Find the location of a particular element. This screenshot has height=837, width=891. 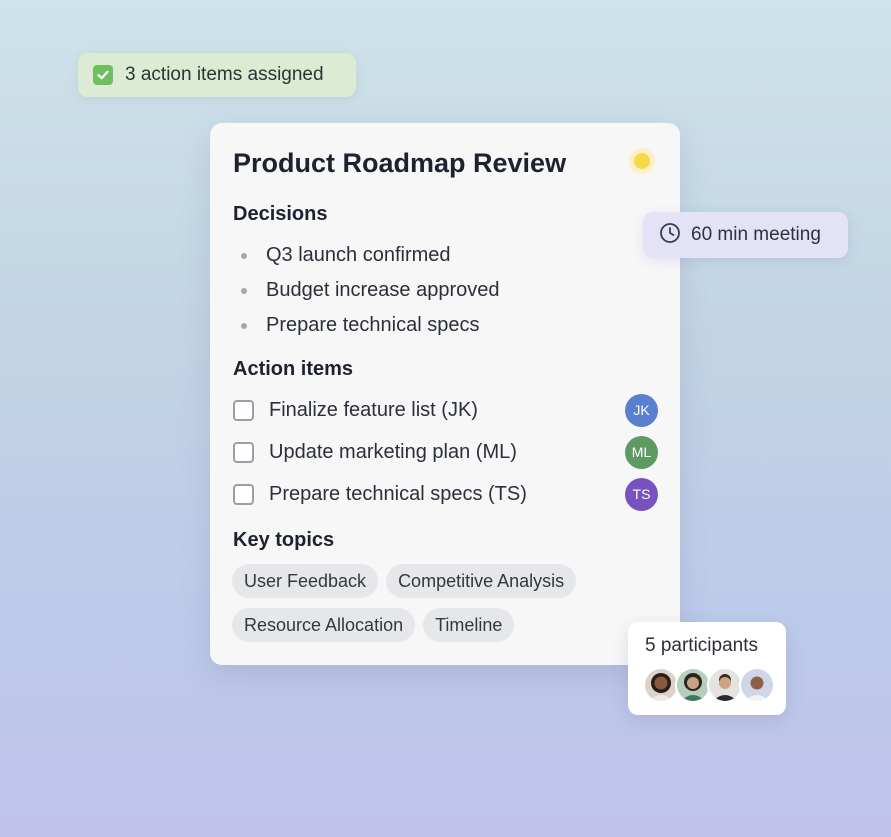

decisions-heading: Decisions is located at coordinates (280, 214).